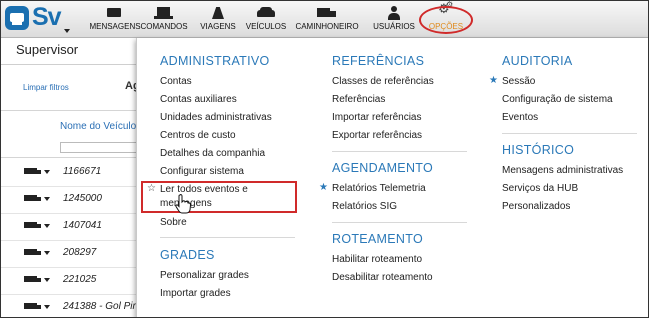  Describe the element at coordinates (218, 13) in the screenshot. I see `road-icon` at that location.